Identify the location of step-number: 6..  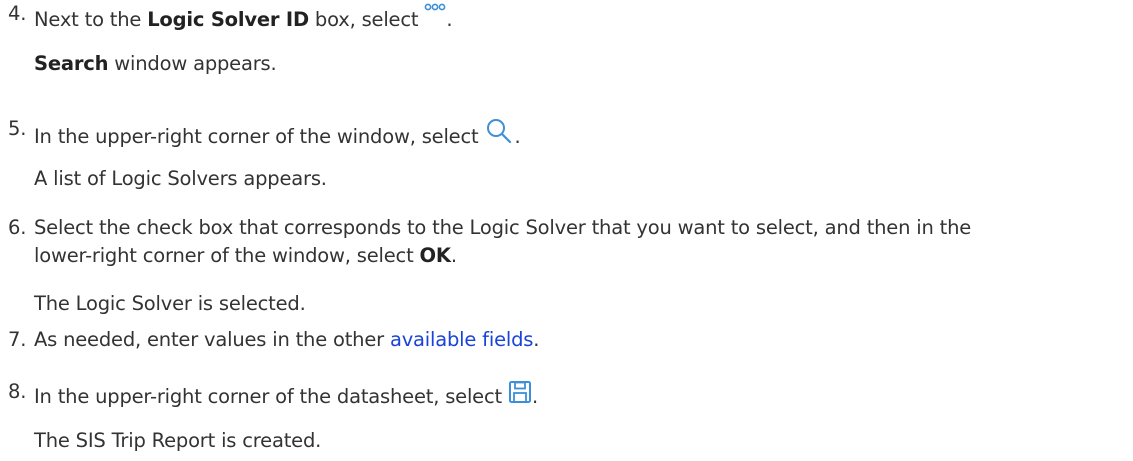
(17, 227).